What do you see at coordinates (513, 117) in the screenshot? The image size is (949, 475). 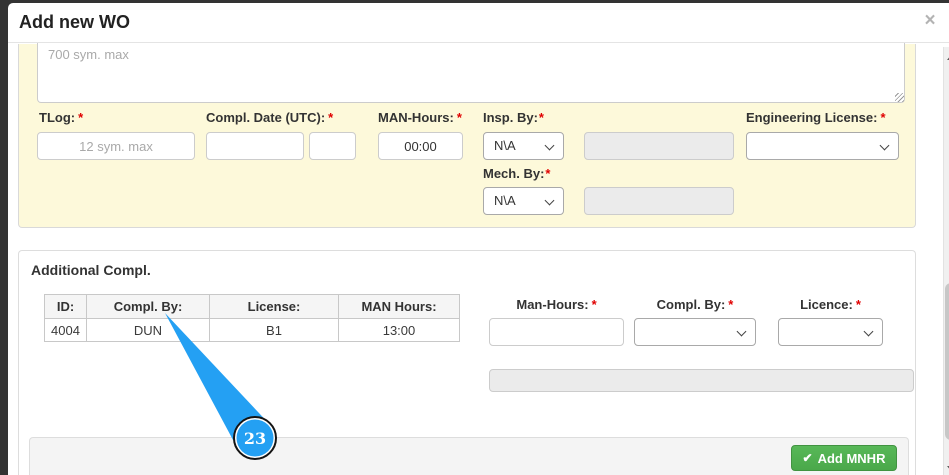 I see `insp-by-label: Insp. By:*` at bounding box center [513, 117].